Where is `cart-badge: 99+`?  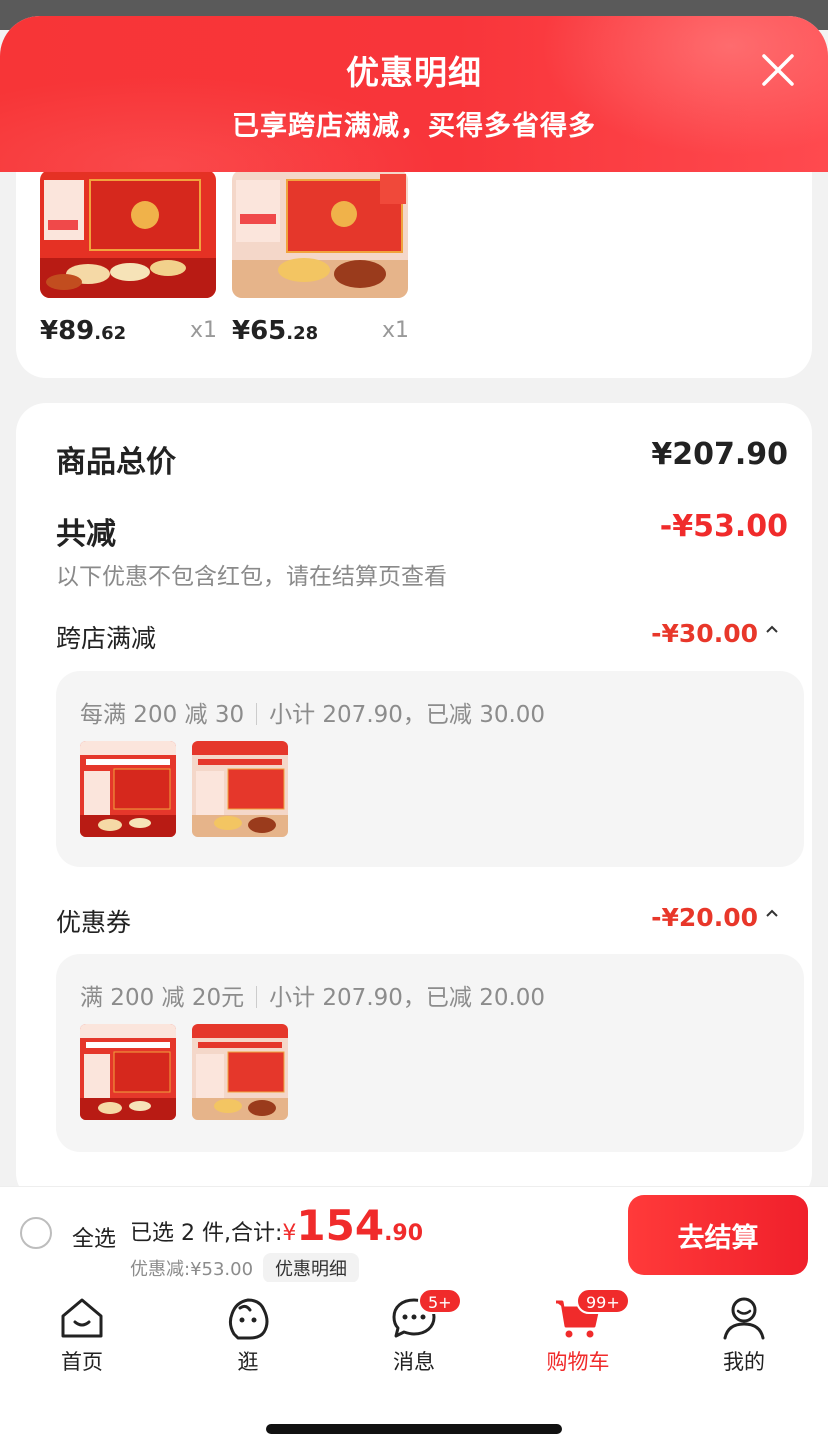
cart-badge: 99+ is located at coordinates (603, 1301).